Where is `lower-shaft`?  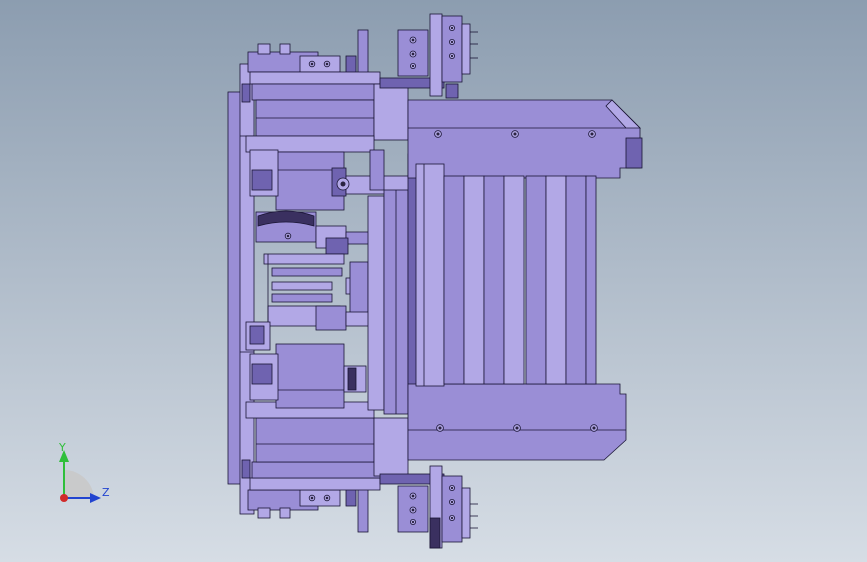 lower-shaft is located at coordinates (358, 319).